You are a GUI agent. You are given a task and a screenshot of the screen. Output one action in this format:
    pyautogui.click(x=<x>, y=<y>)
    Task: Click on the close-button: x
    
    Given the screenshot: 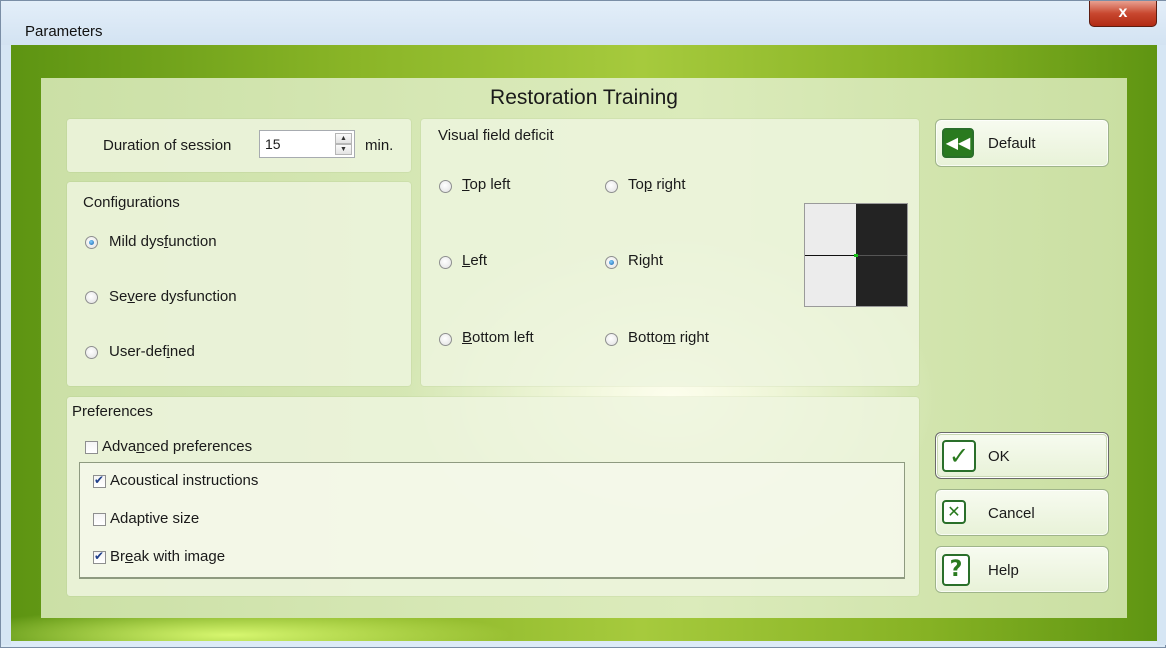 What is the action you would take?
    pyautogui.click(x=1123, y=14)
    